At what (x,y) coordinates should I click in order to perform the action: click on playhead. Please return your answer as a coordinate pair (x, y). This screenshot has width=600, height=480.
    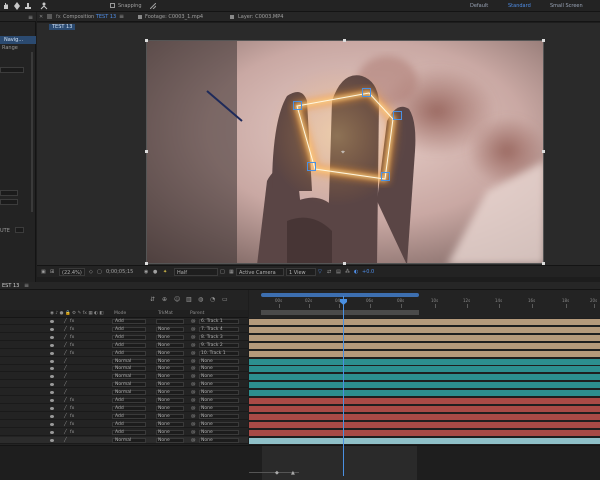
    Looking at the image, I should click on (343, 386).